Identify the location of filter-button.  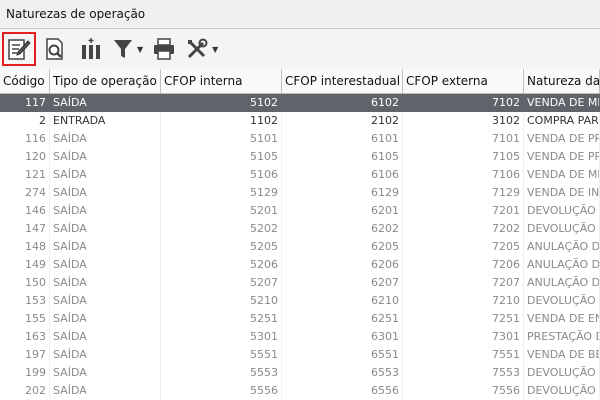
(123, 49).